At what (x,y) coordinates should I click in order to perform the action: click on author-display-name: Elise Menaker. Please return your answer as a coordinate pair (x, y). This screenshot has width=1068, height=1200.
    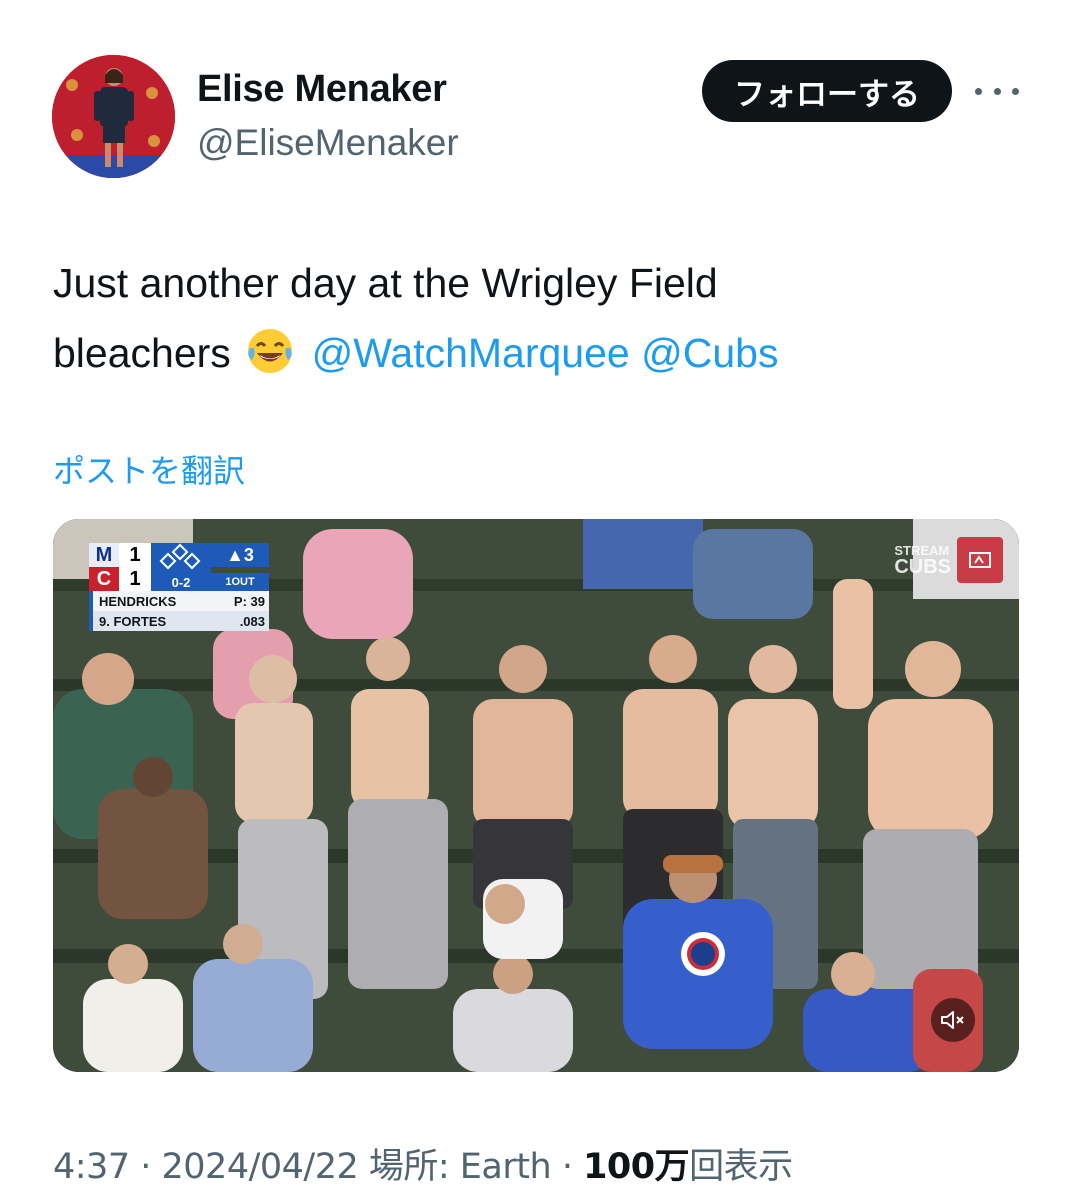
    Looking at the image, I should click on (322, 89).